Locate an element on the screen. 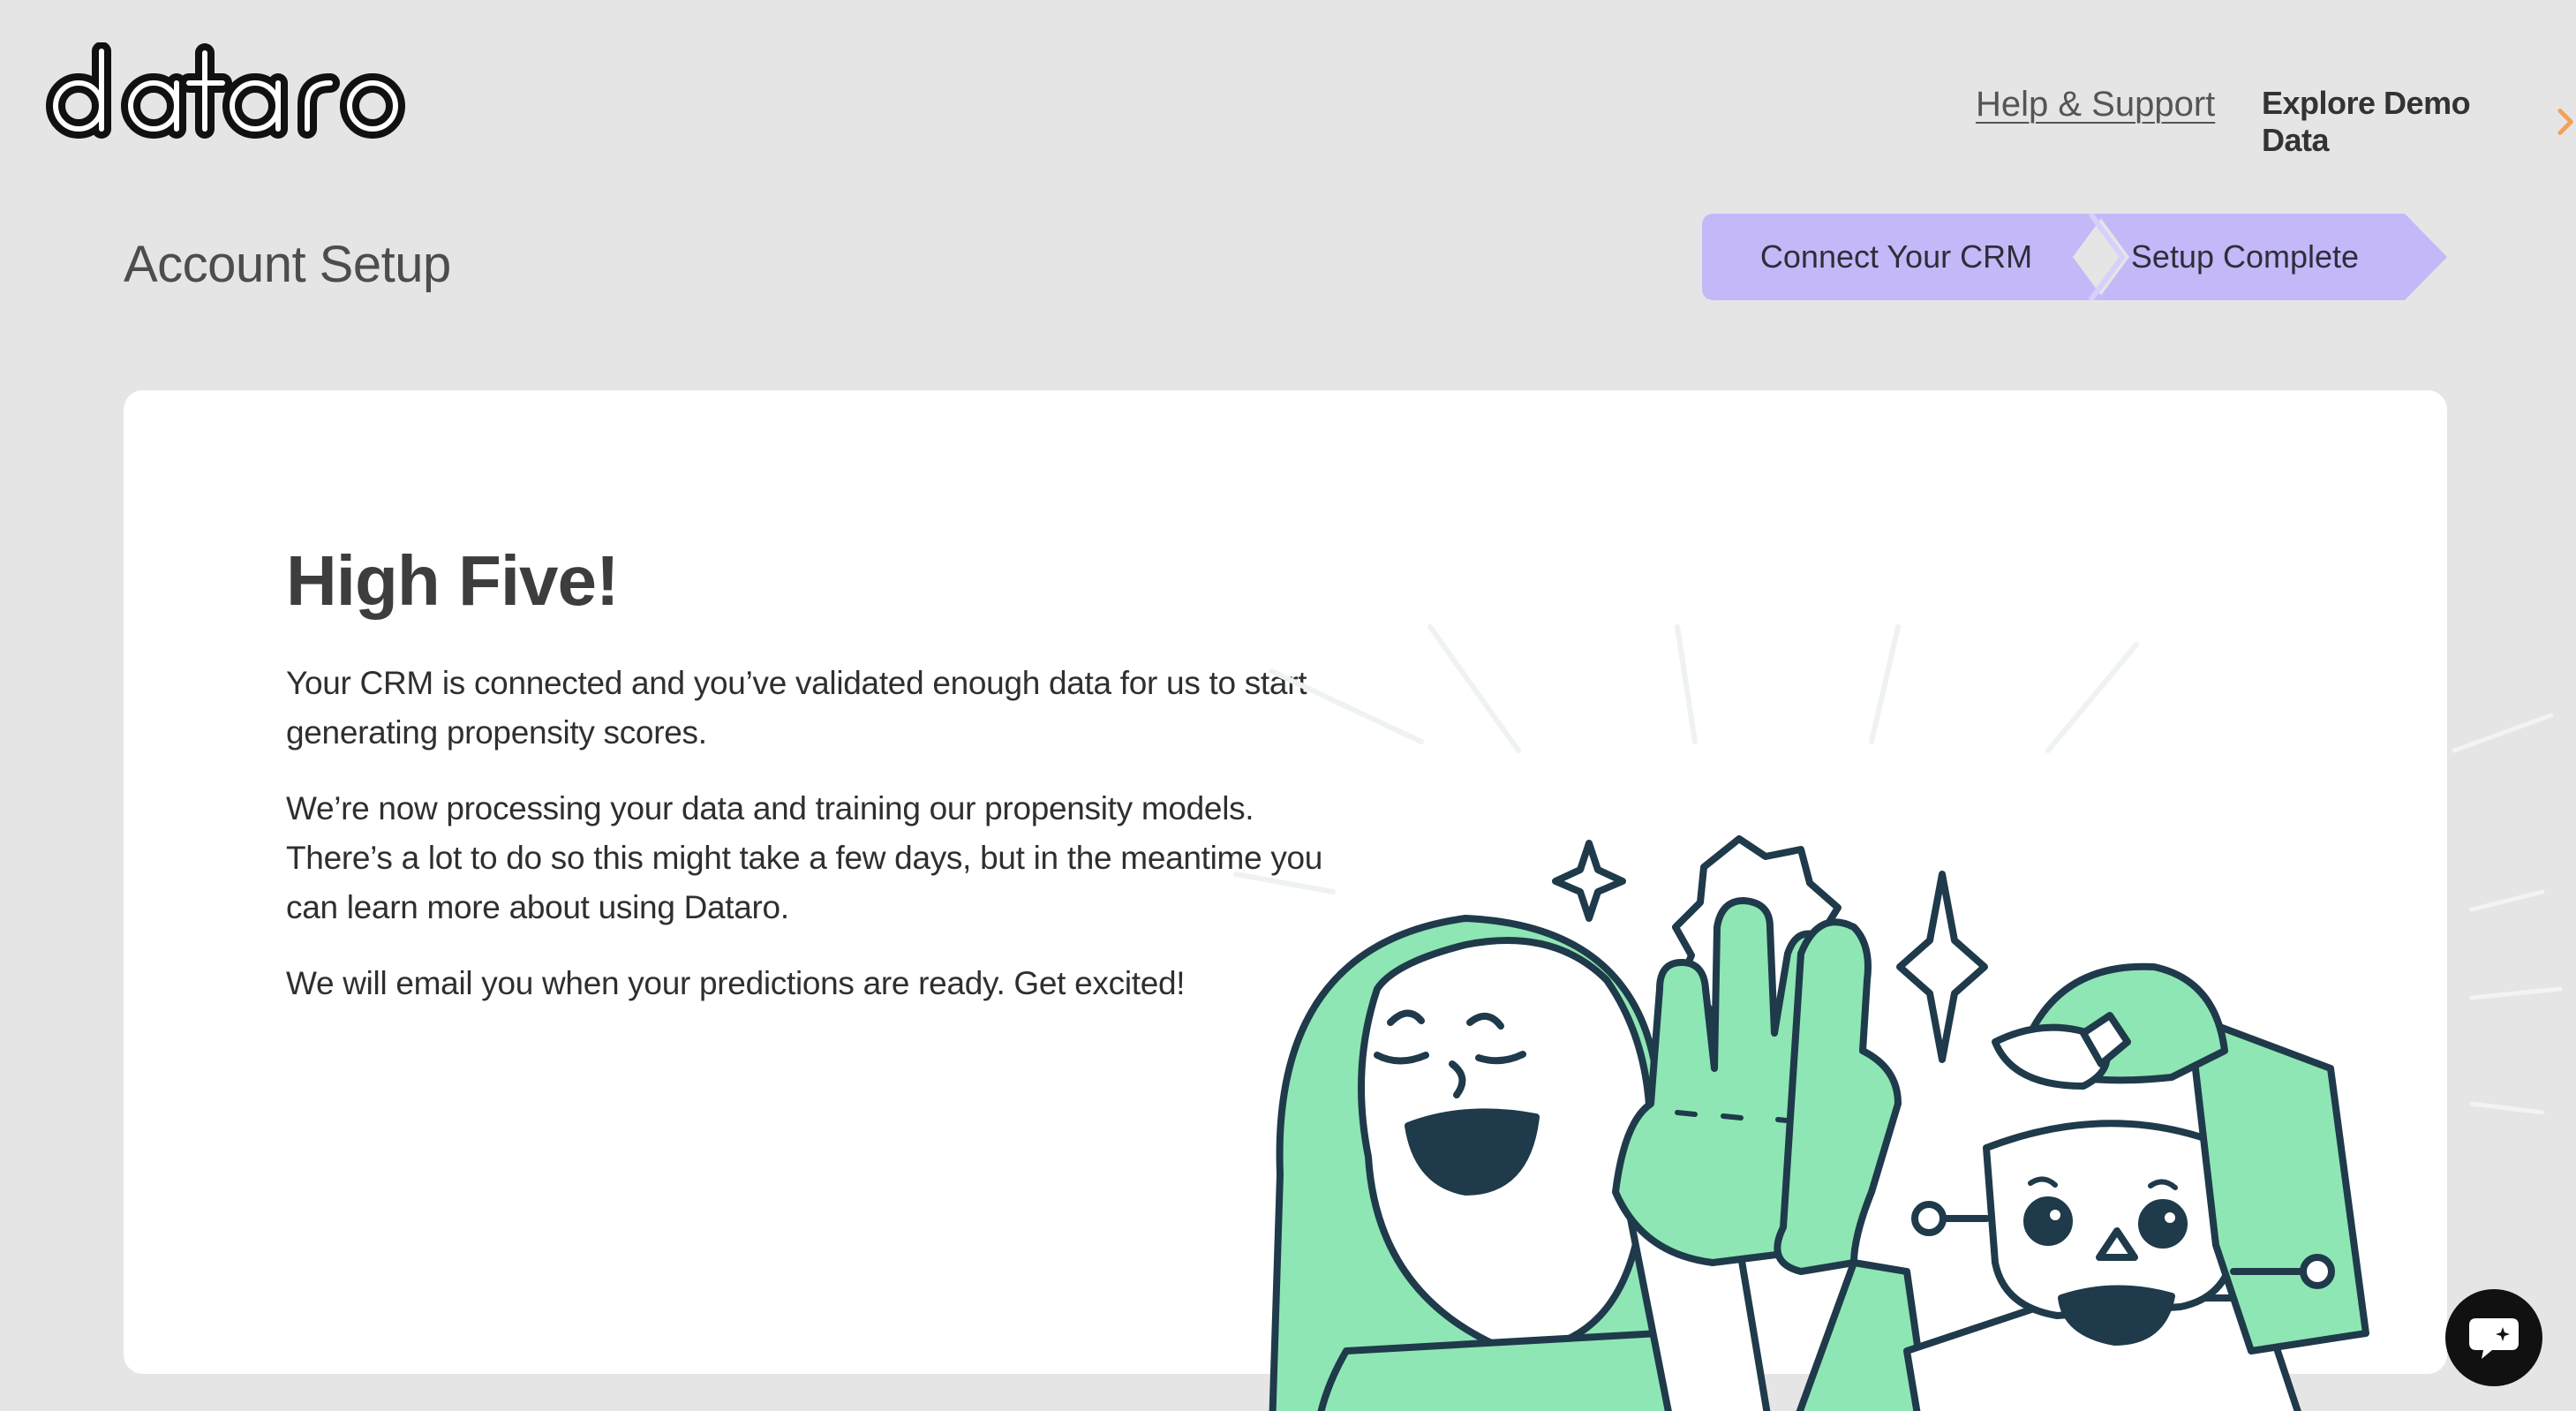 This screenshot has height=1411, width=2576. page-title: Account Setup is located at coordinates (288, 264).